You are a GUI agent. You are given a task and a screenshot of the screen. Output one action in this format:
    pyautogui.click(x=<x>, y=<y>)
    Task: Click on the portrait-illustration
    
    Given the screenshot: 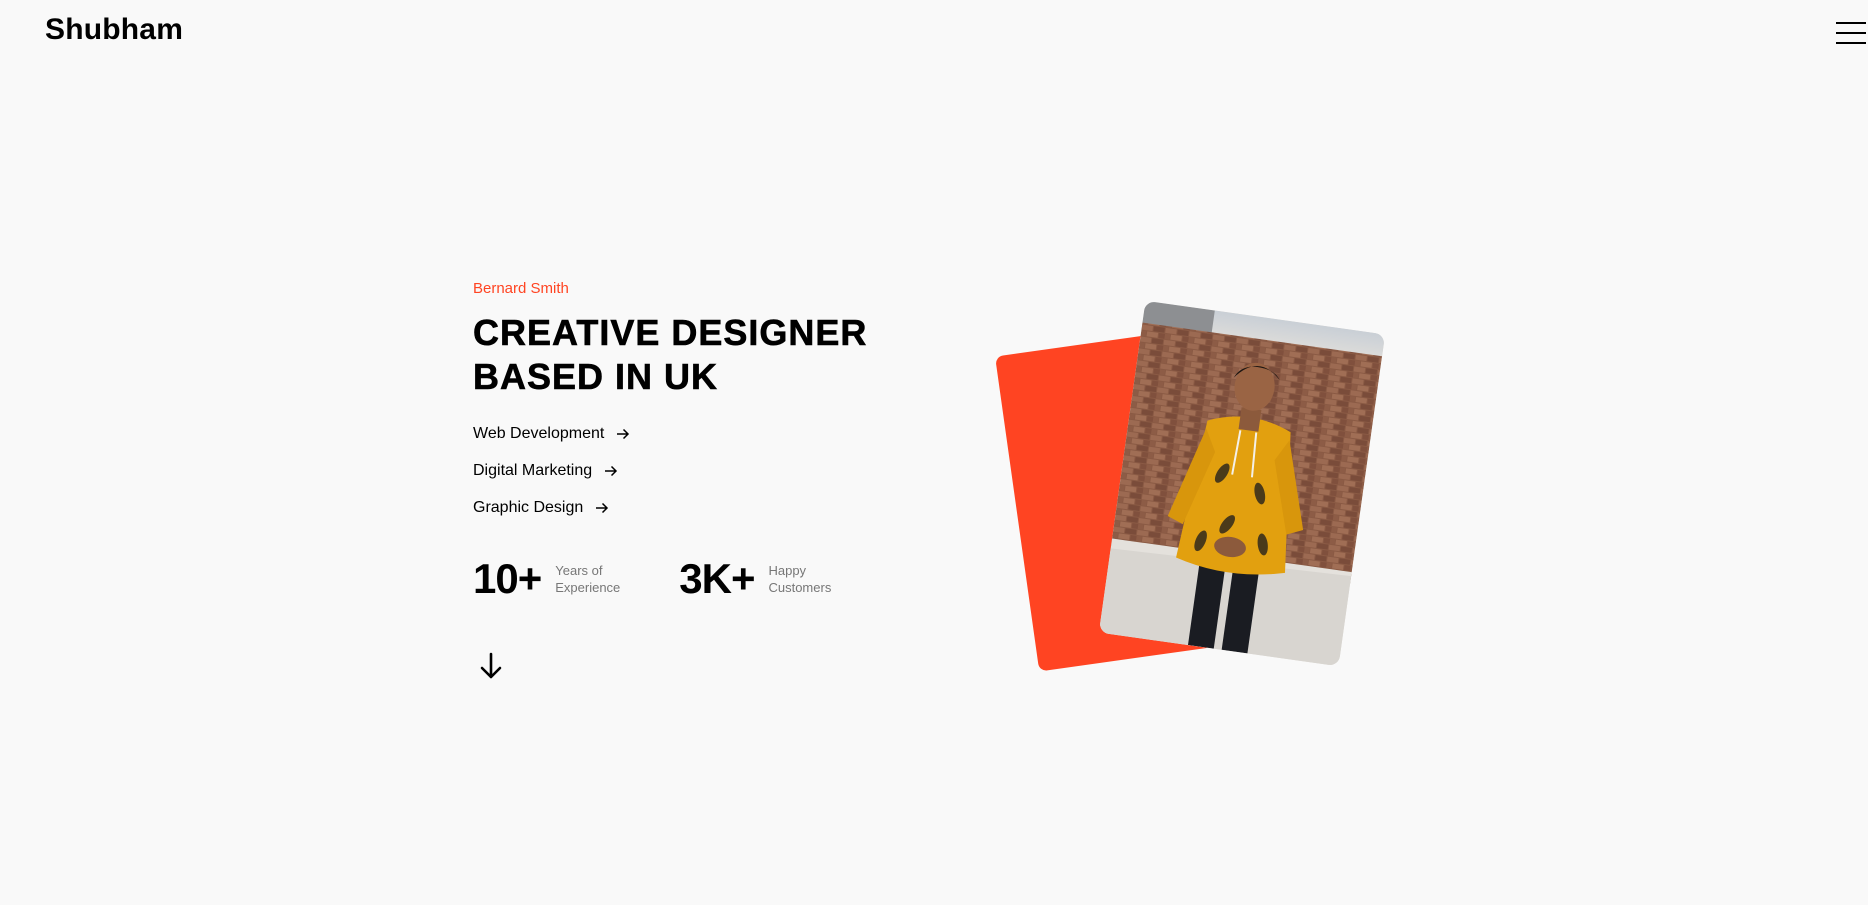 What is the action you would take?
    pyautogui.click(x=1242, y=483)
    